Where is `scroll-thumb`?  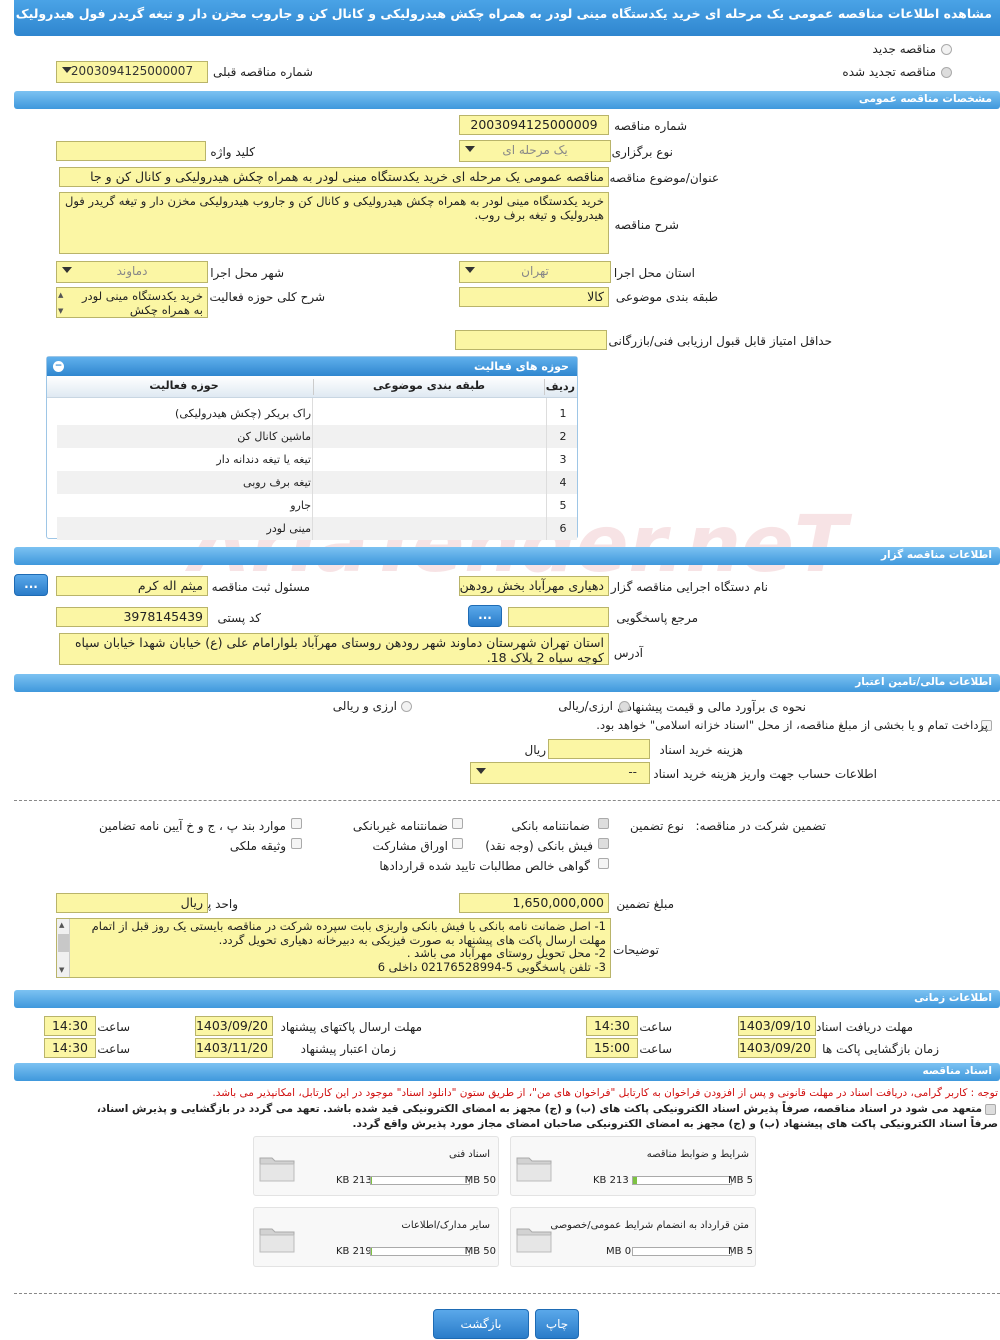
scroll-thumb is located at coordinates (63, 943).